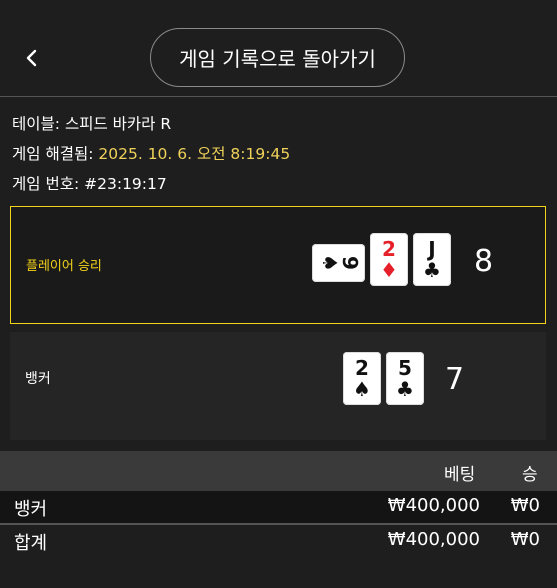  I want to click on player-card-2: 2 ♦, so click(389, 259).